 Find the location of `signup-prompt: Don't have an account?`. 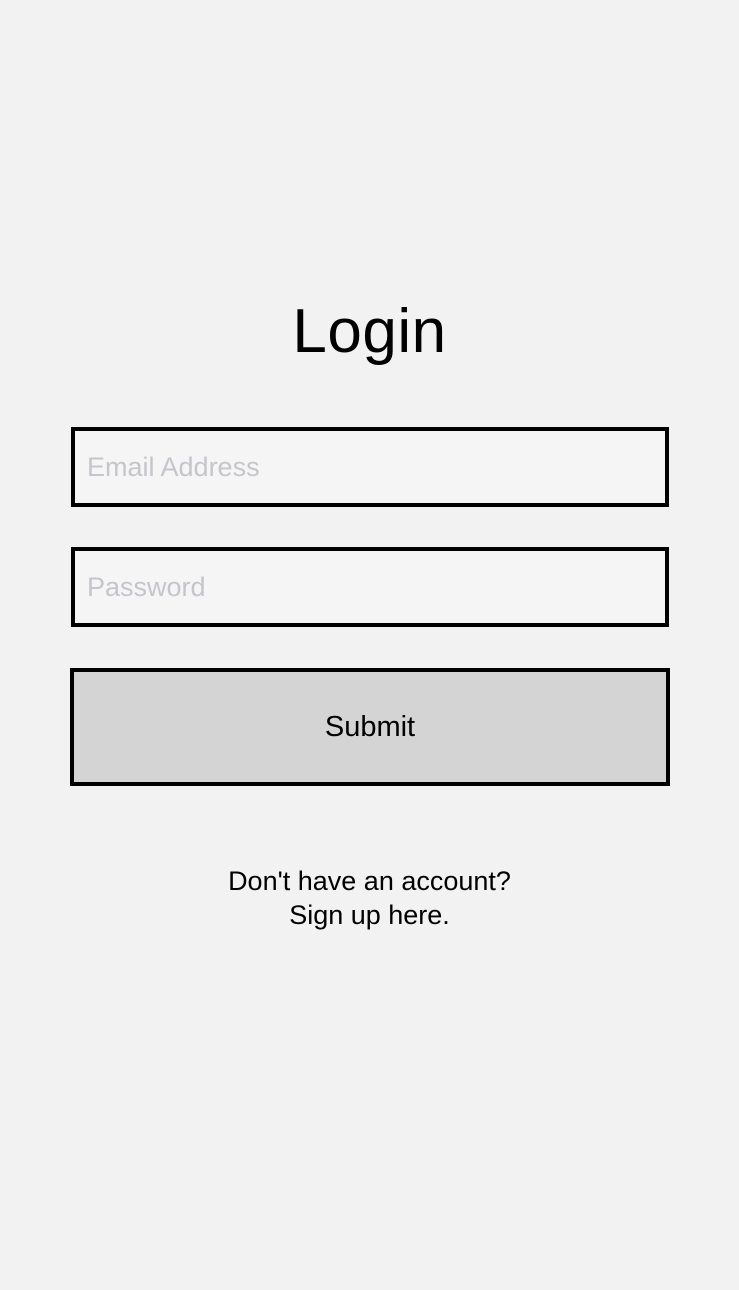

signup-prompt: Don't have an account? is located at coordinates (369, 881).